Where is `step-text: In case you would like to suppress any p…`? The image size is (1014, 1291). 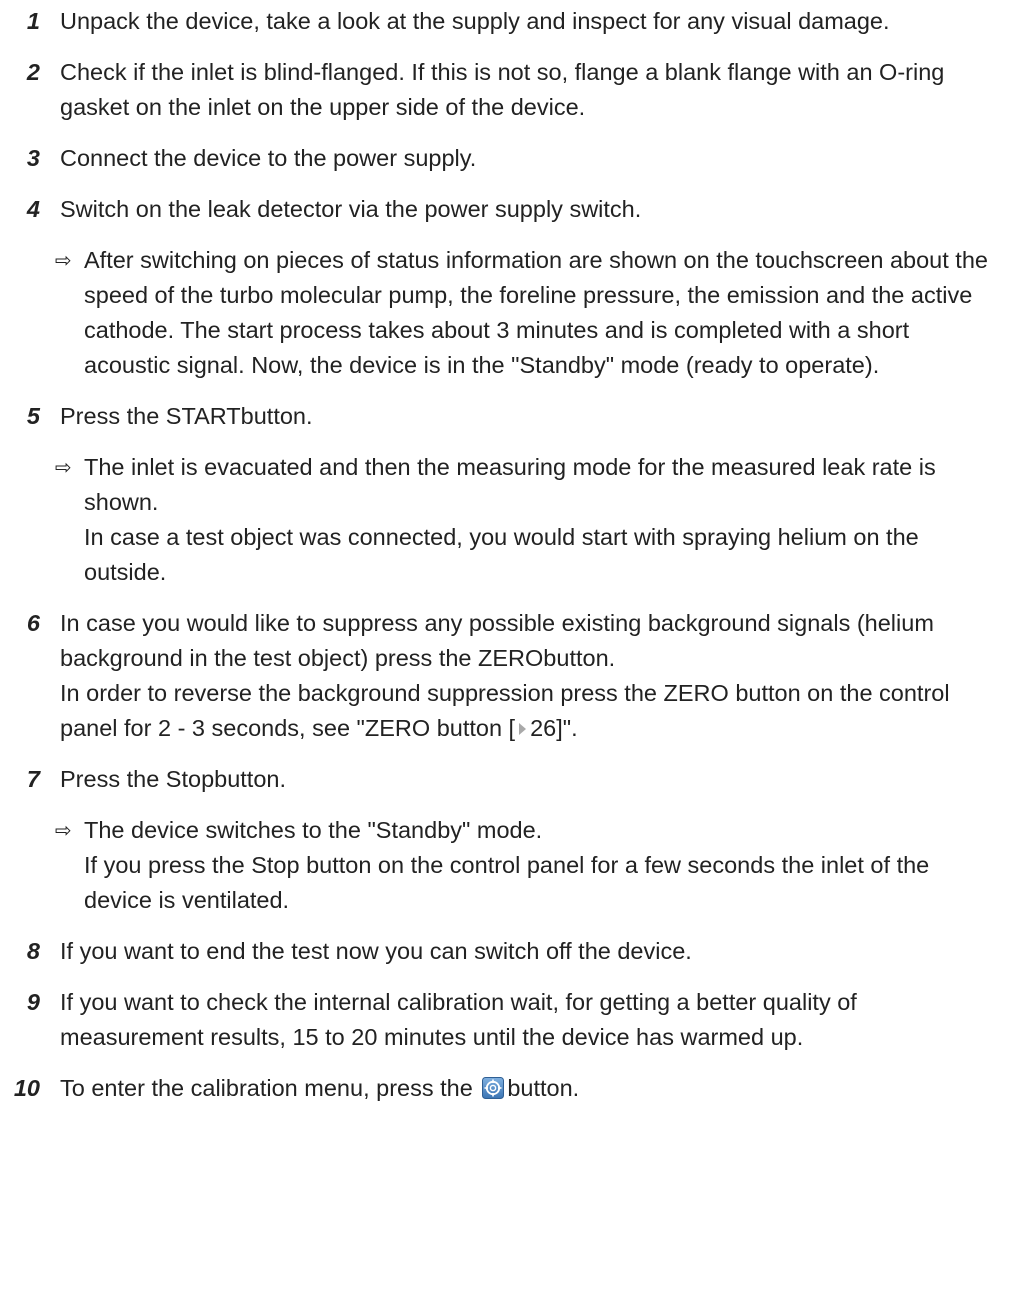 step-text: In case you would like to suppress any p… is located at coordinates (497, 640).